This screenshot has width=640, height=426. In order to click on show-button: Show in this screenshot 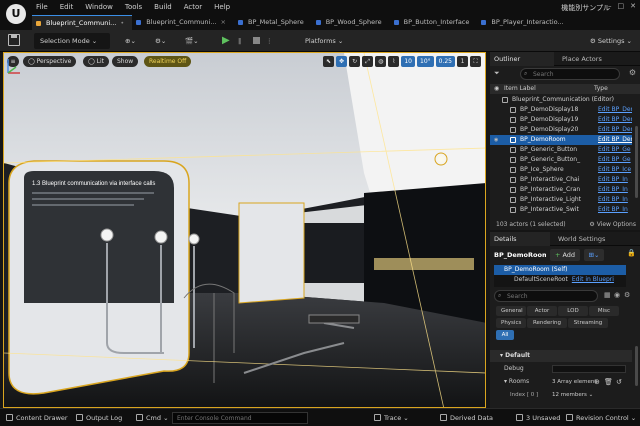, I will do `click(125, 61)`.